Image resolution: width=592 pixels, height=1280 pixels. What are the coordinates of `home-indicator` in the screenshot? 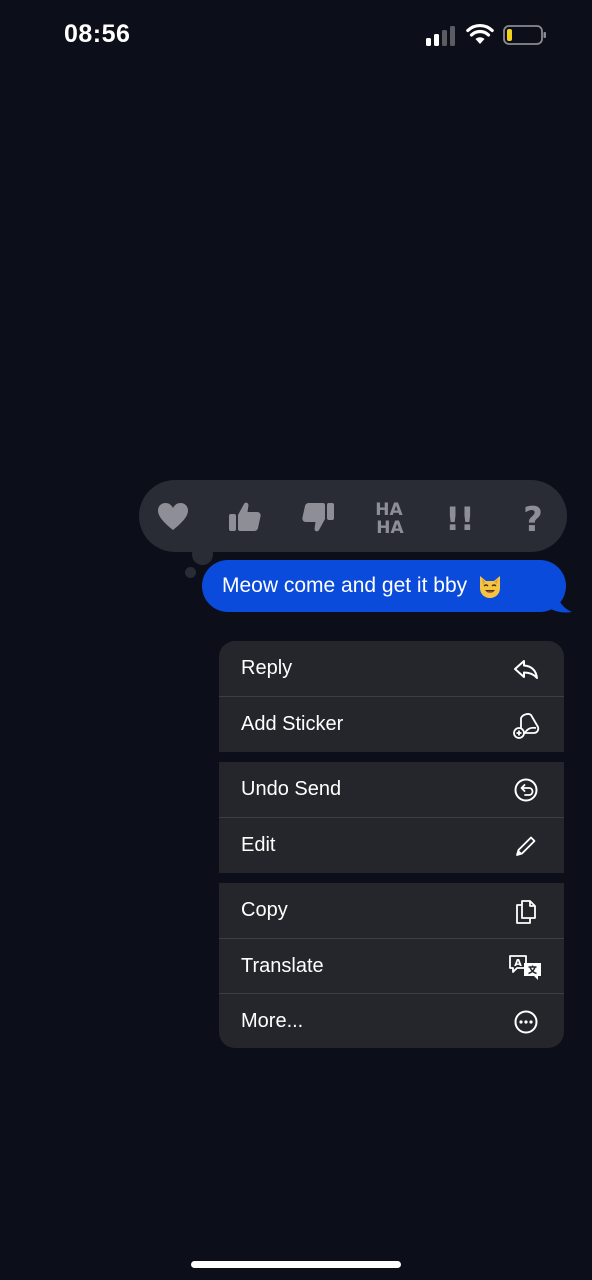 It's located at (296, 1264).